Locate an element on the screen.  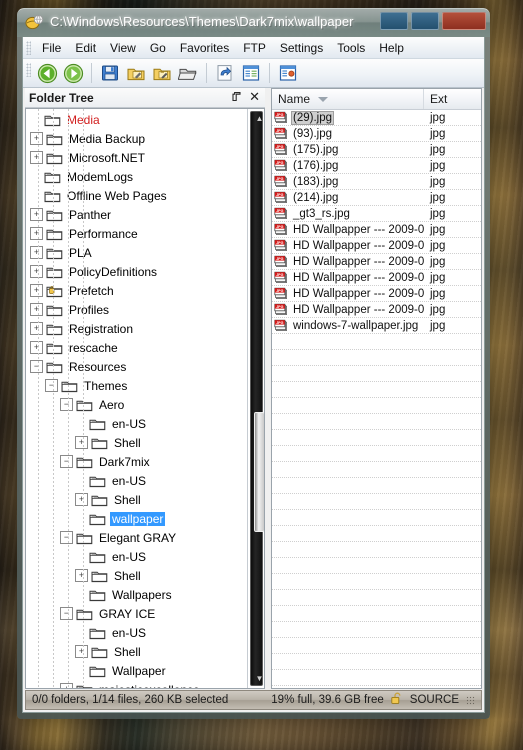
file-row: JPG (214).jpg jpg is located at coordinates (376, 198).